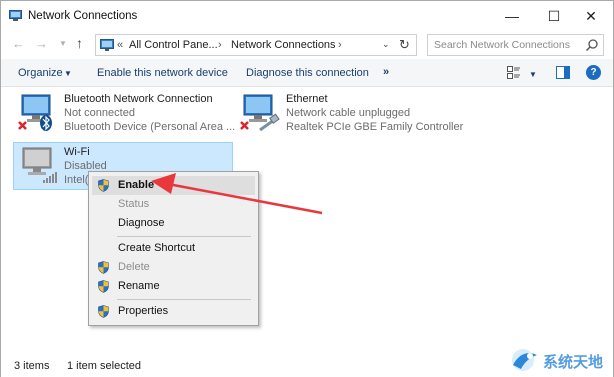 The image size is (614, 377). I want to click on help-icon: ?, so click(593, 72).